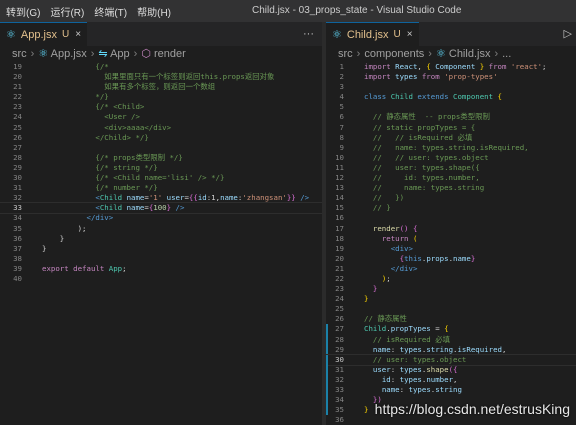 The width and height of the screenshot is (576, 425). I want to click on code-line: 2 import types from 'prop-types', so click(451, 77).